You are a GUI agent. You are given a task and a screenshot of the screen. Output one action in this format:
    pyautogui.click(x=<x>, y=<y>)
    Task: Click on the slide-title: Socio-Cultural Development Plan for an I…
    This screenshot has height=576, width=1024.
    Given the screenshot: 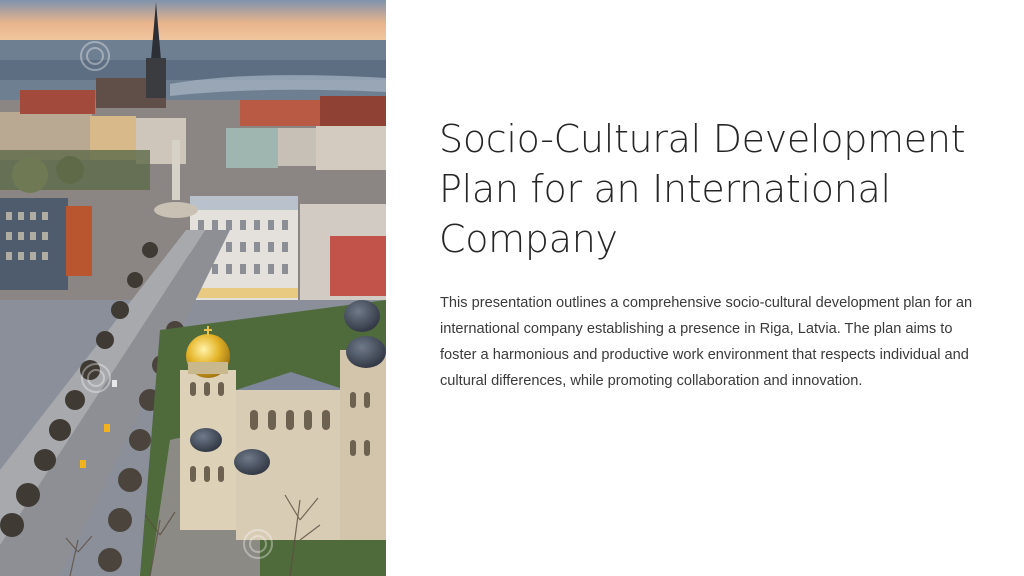 What is the action you would take?
    pyautogui.click(x=702, y=189)
    